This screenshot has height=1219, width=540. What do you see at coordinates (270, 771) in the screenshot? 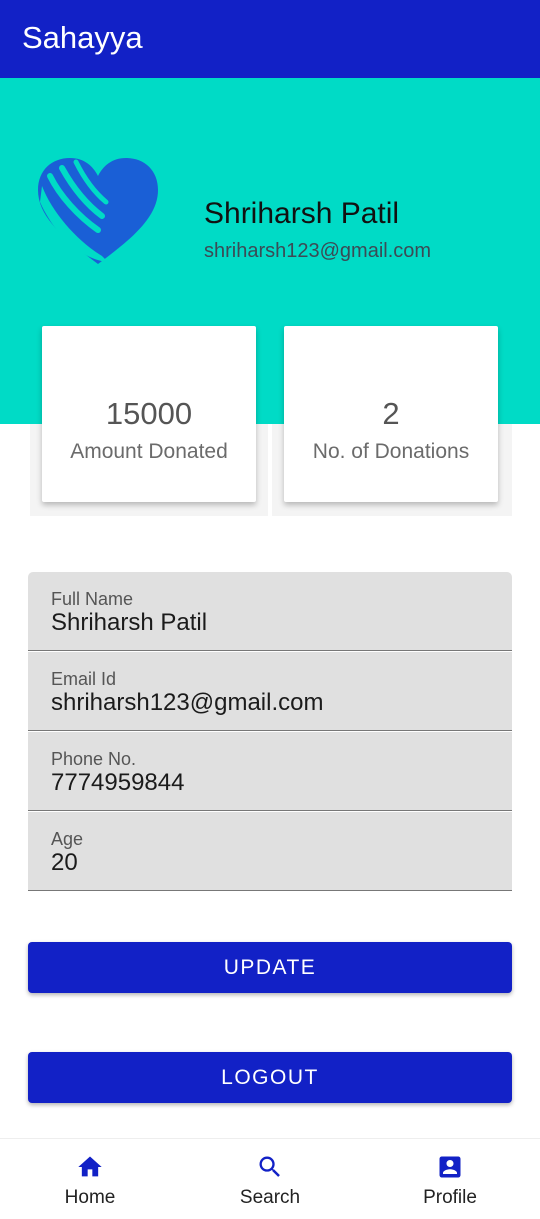
I see `phone-field: Phone No. 7774959844` at bounding box center [270, 771].